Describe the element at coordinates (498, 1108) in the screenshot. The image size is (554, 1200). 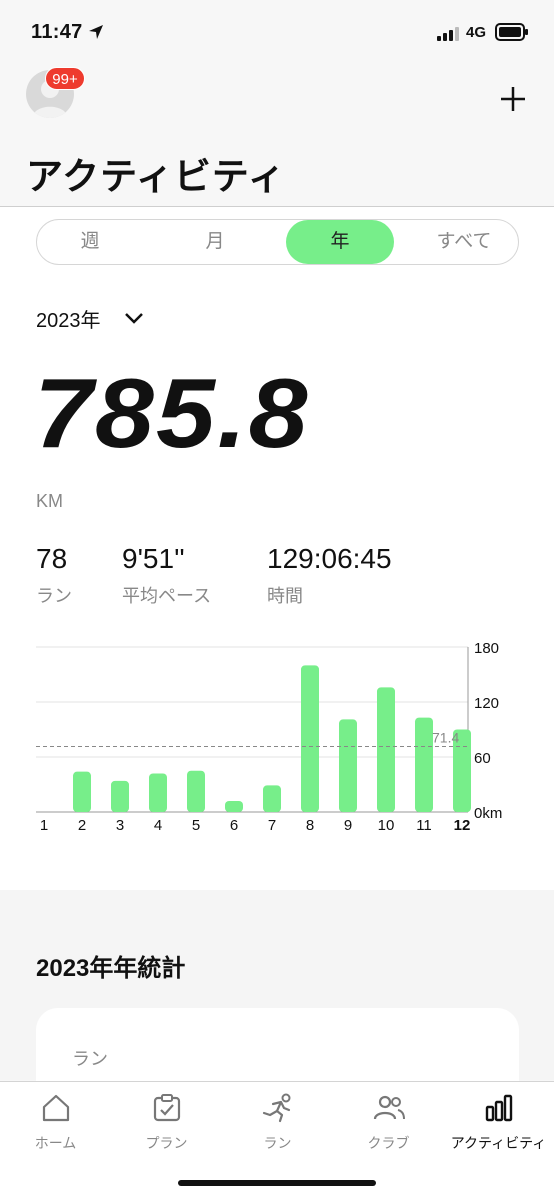
I see `activity-icon` at that location.